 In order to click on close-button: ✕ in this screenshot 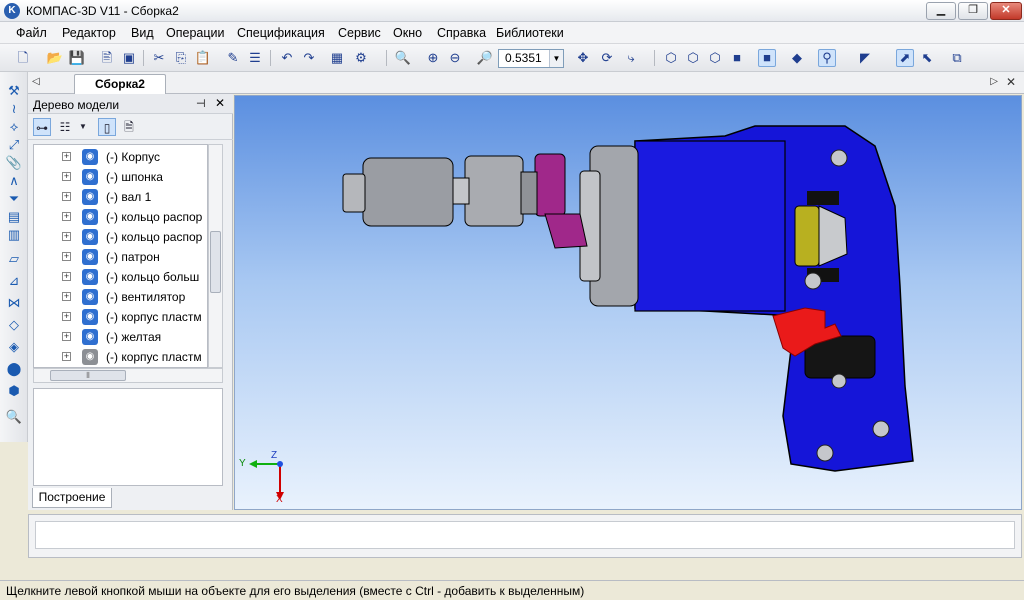, I will do `click(1006, 11)`.